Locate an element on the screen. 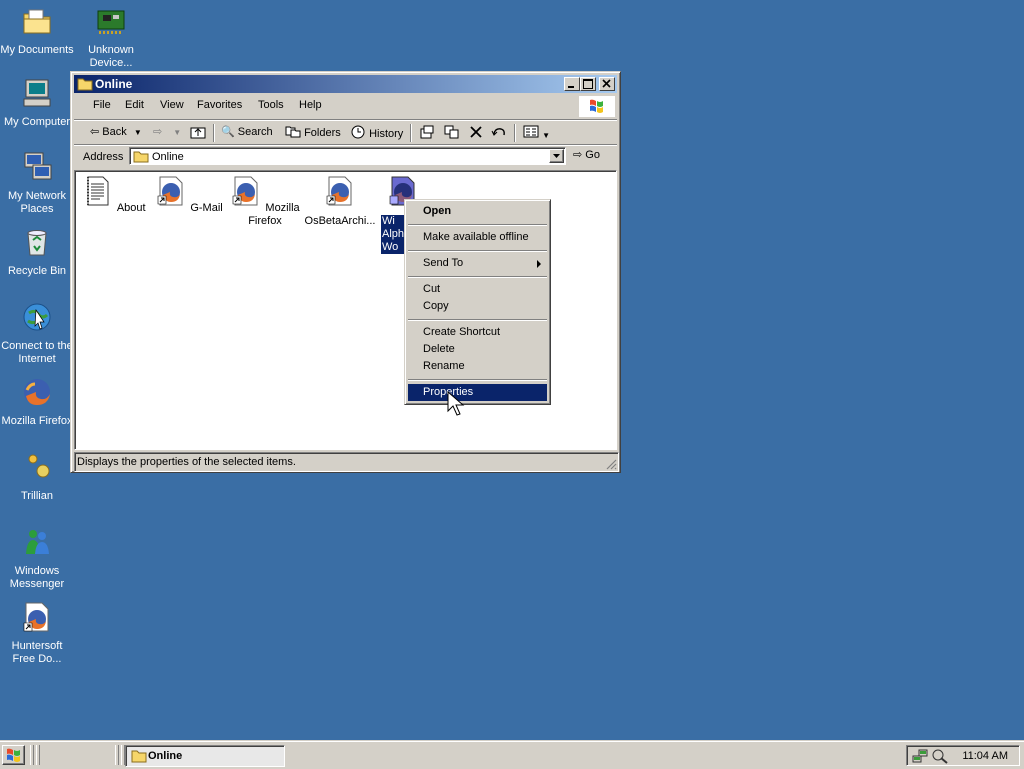  copy-to-button is located at coordinates (452, 133).